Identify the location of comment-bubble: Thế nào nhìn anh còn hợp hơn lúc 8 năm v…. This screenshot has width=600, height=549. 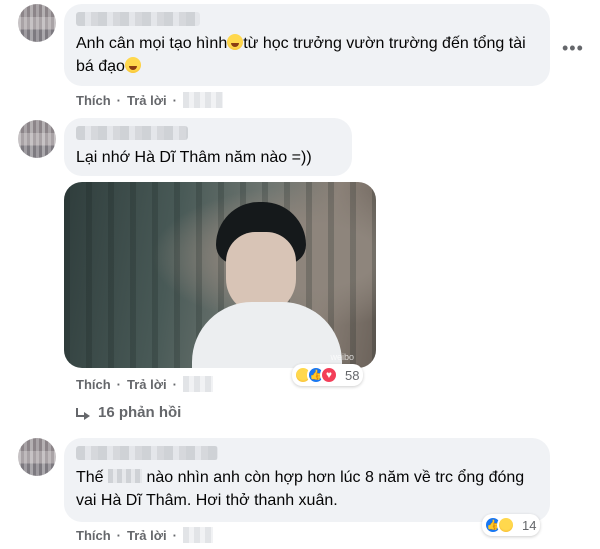
(307, 480).